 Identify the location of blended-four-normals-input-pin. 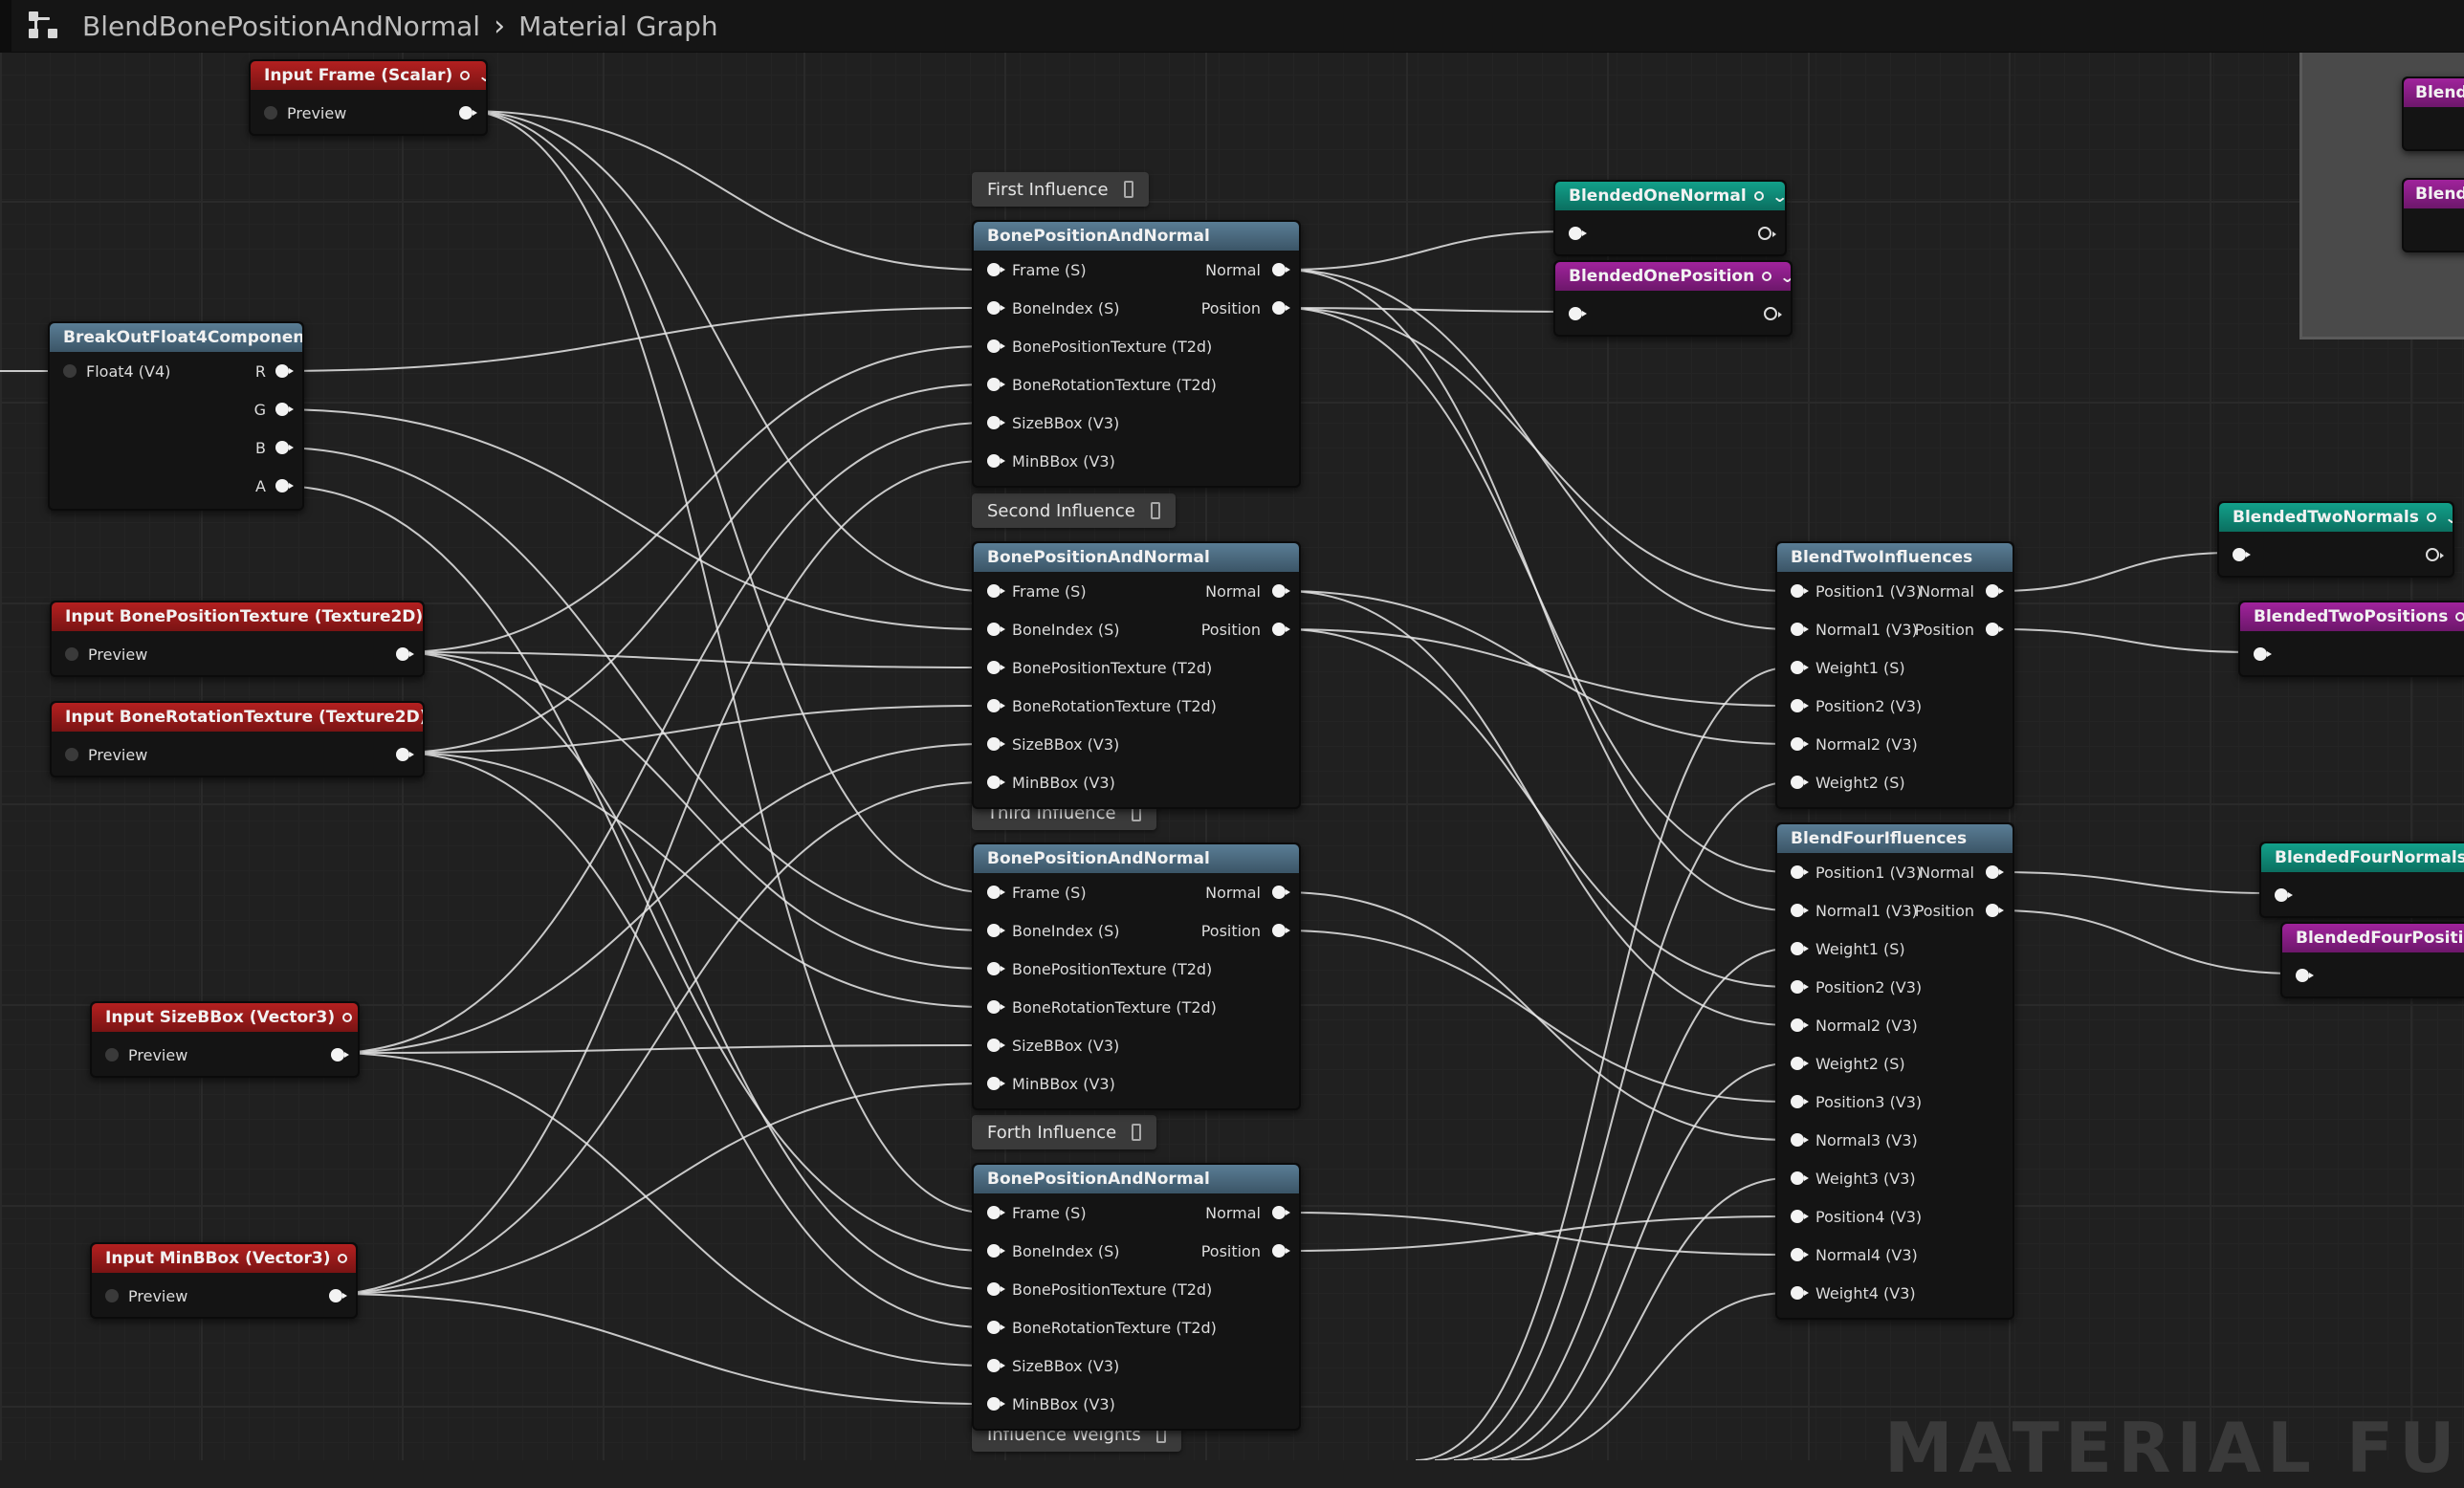
(2284, 895).